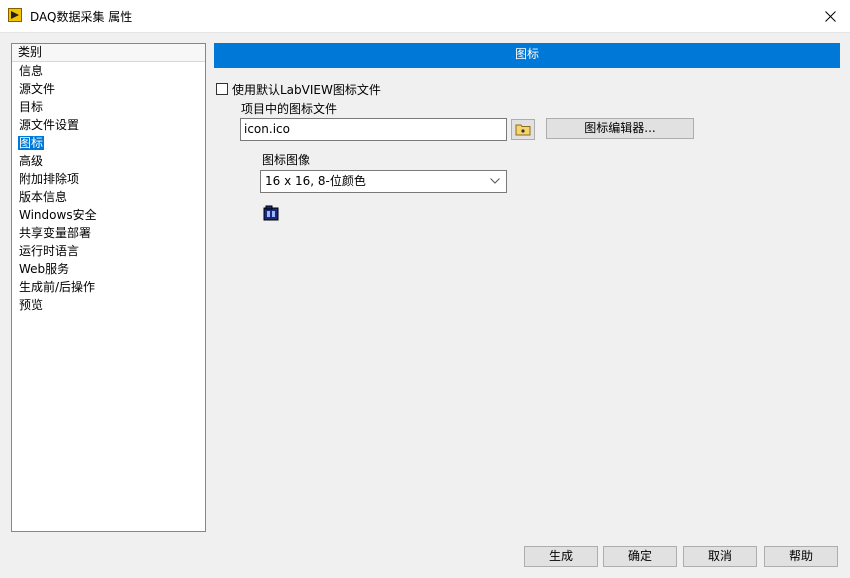  Describe the element at coordinates (640, 556) in the screenshot. I see `ok-button: 确定` at that location.